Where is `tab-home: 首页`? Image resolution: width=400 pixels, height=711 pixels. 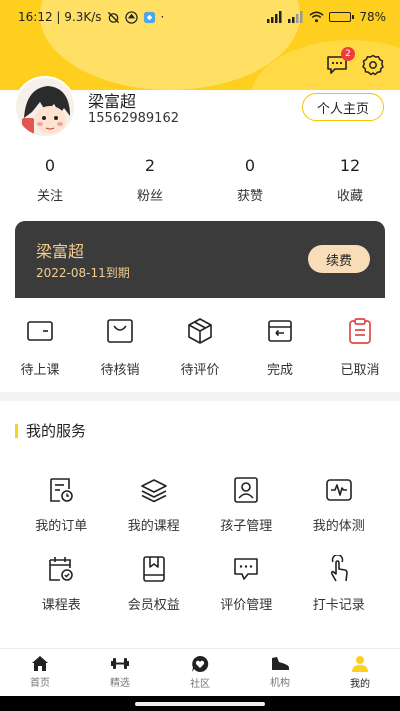
tab-home: 首页 is located at coordinates (40, 672).